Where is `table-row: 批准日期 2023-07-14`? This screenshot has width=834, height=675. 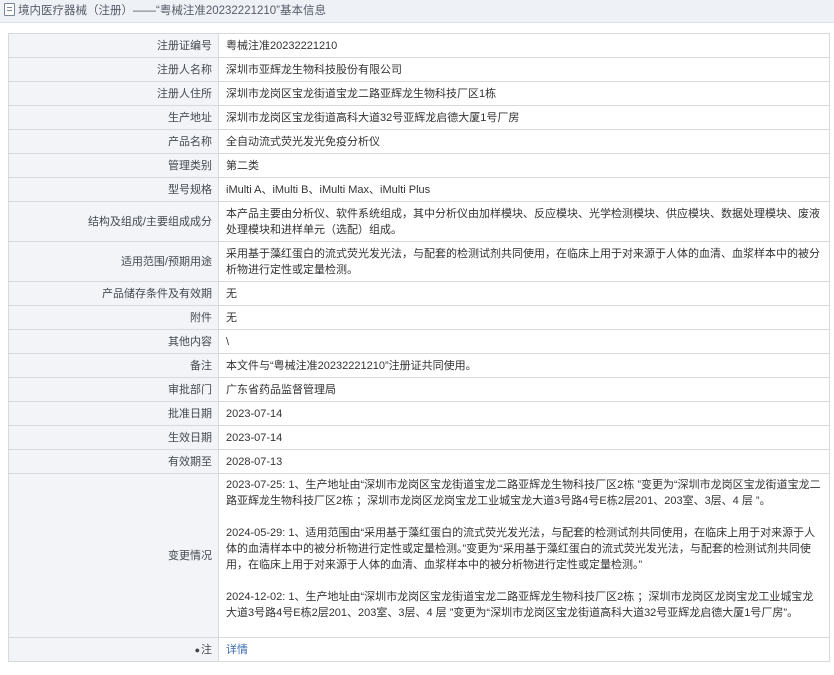 table-row: 批准日期 2023-07-14 is located at coordinates (419, 413).